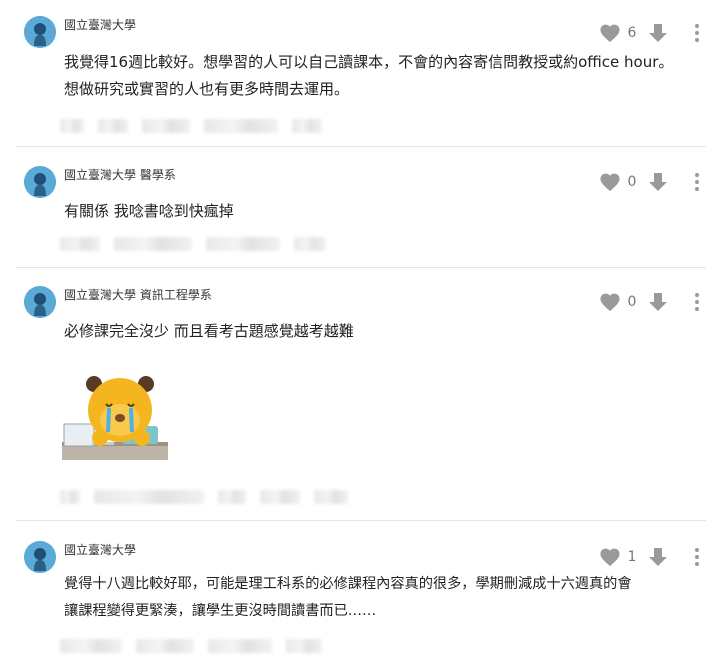 The image size is (725, 667). Describe the element at coordinates (389, 211) in the screenshot. I see `comment-body: 有關係 我唸書唸到快瘋掉` at that location.